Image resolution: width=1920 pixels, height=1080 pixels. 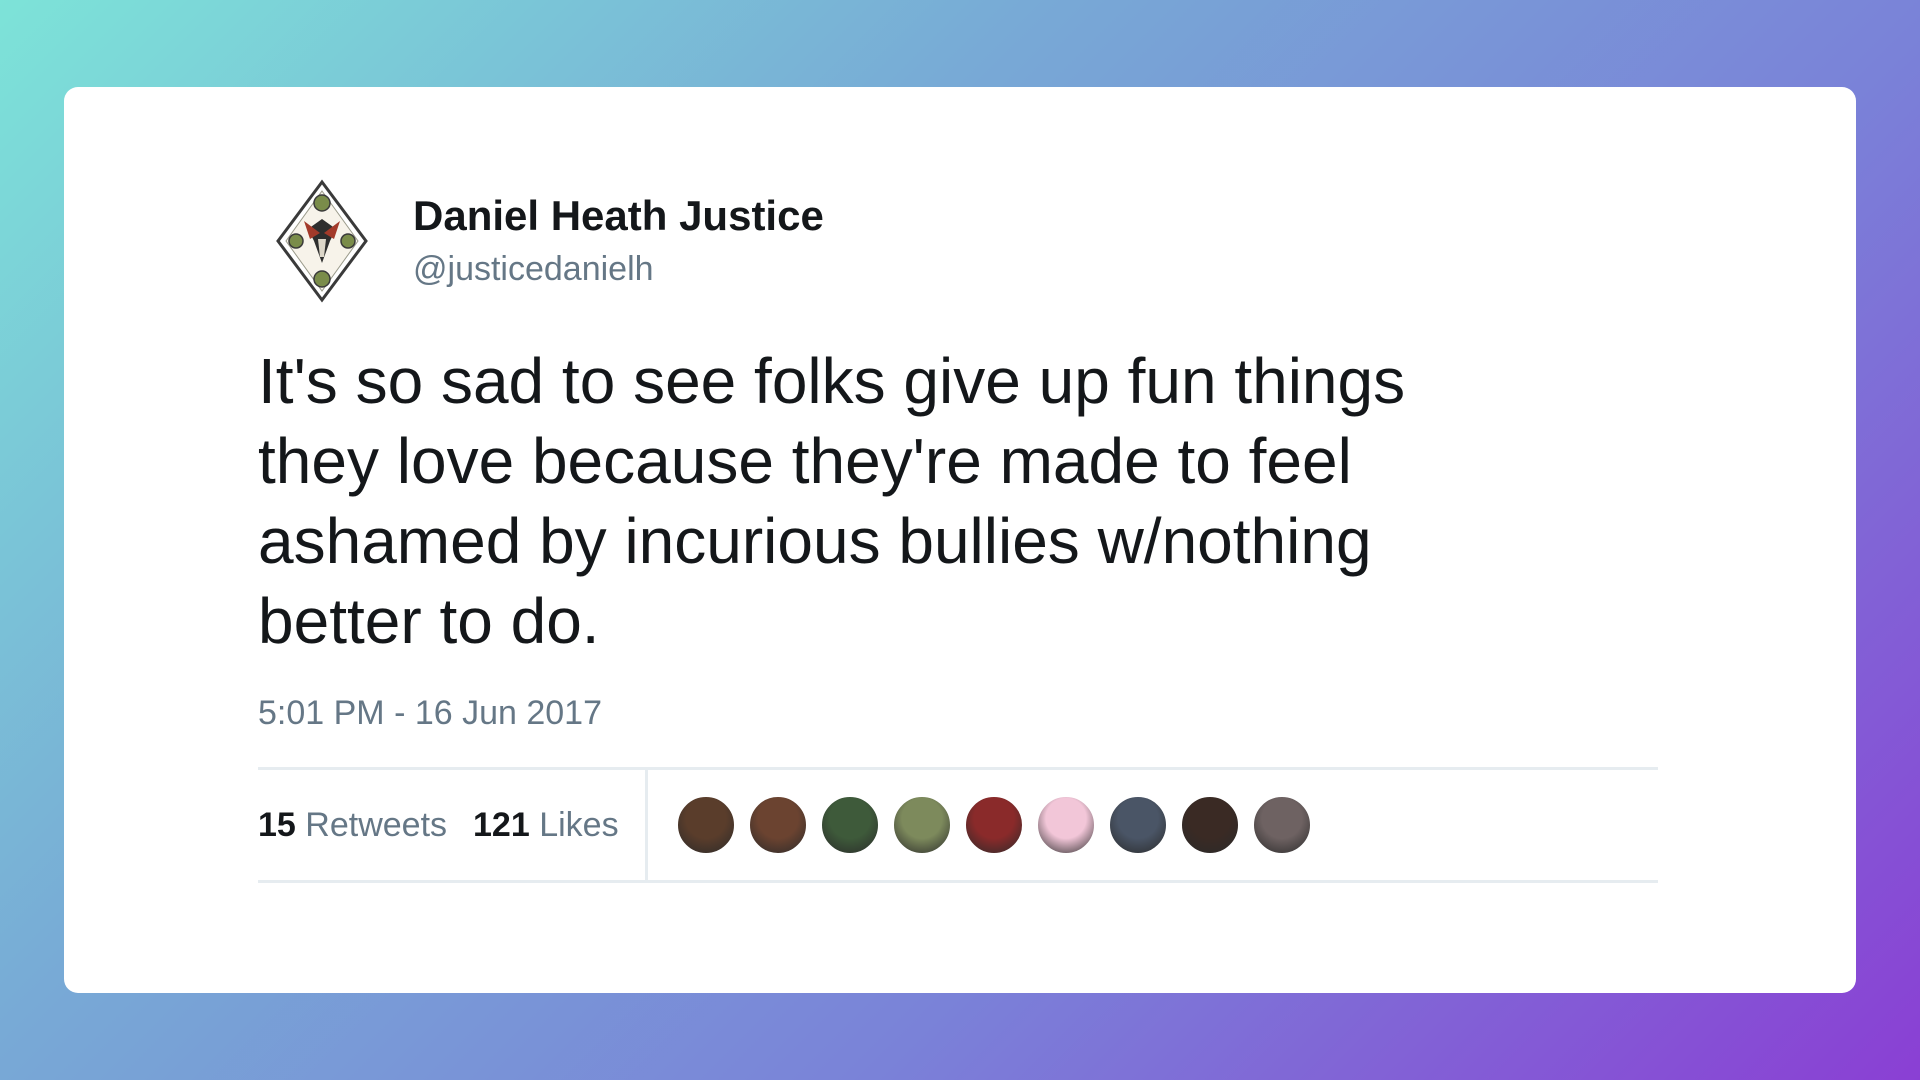 I want to click on display-name: Daniel Heath Justice, so click(x=618, y=216).